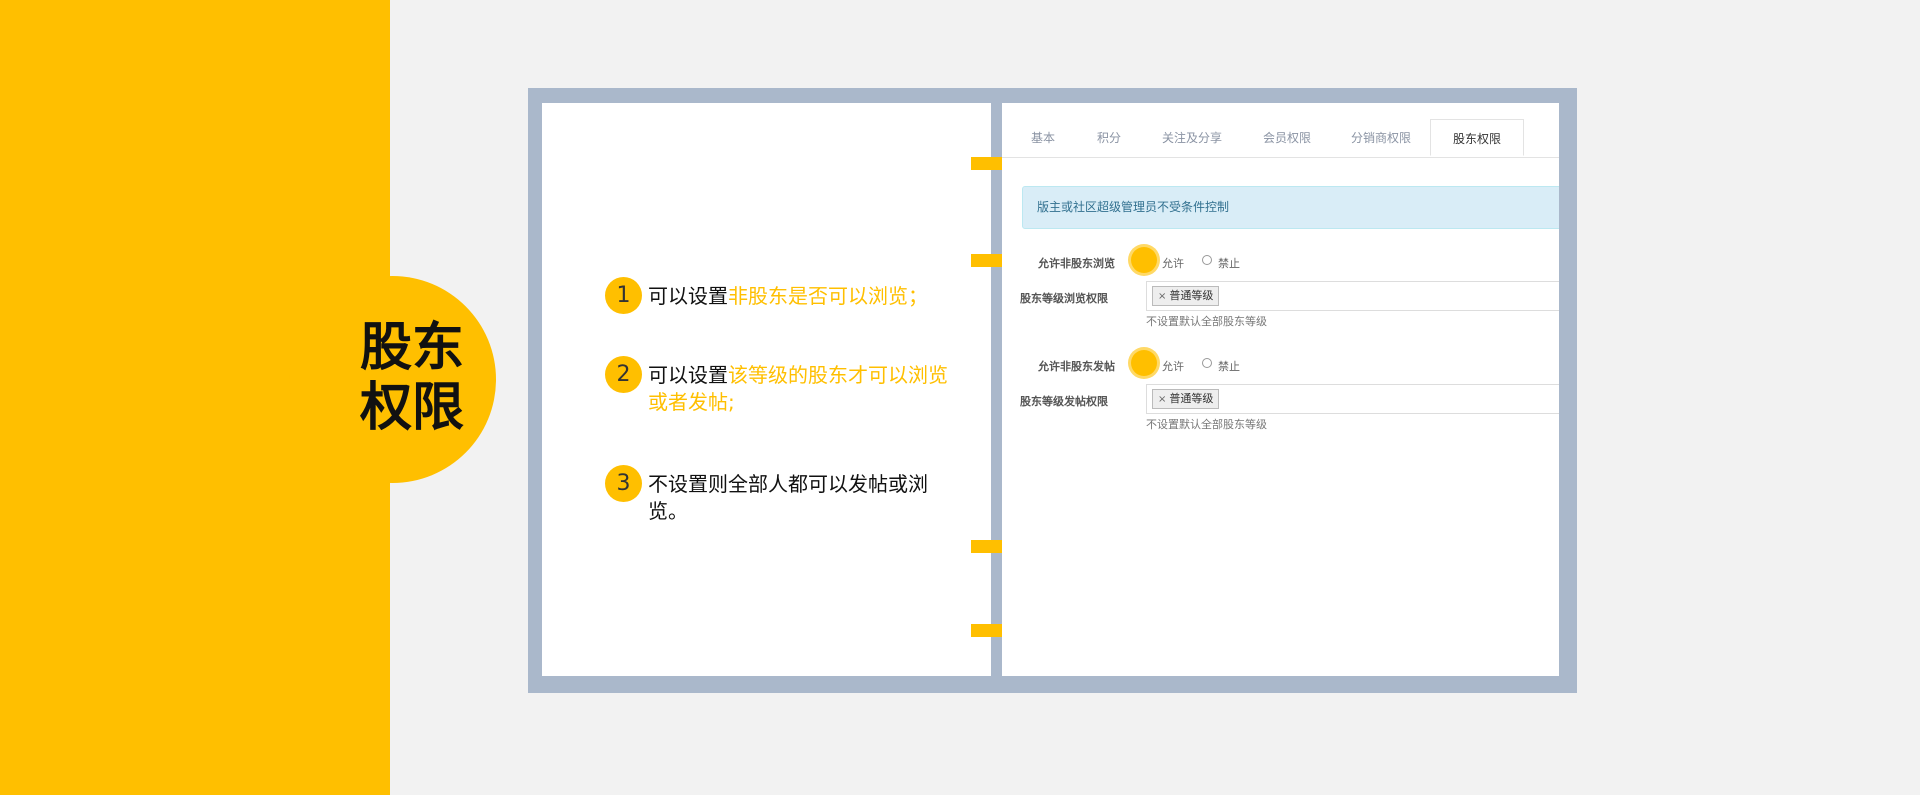 The width and height of the screenshot is (1920, 795). What do you see at coordinates (1207, 260) in the screenshot?
I see `browse-deny-radio` at bounding box center [1207, 260].